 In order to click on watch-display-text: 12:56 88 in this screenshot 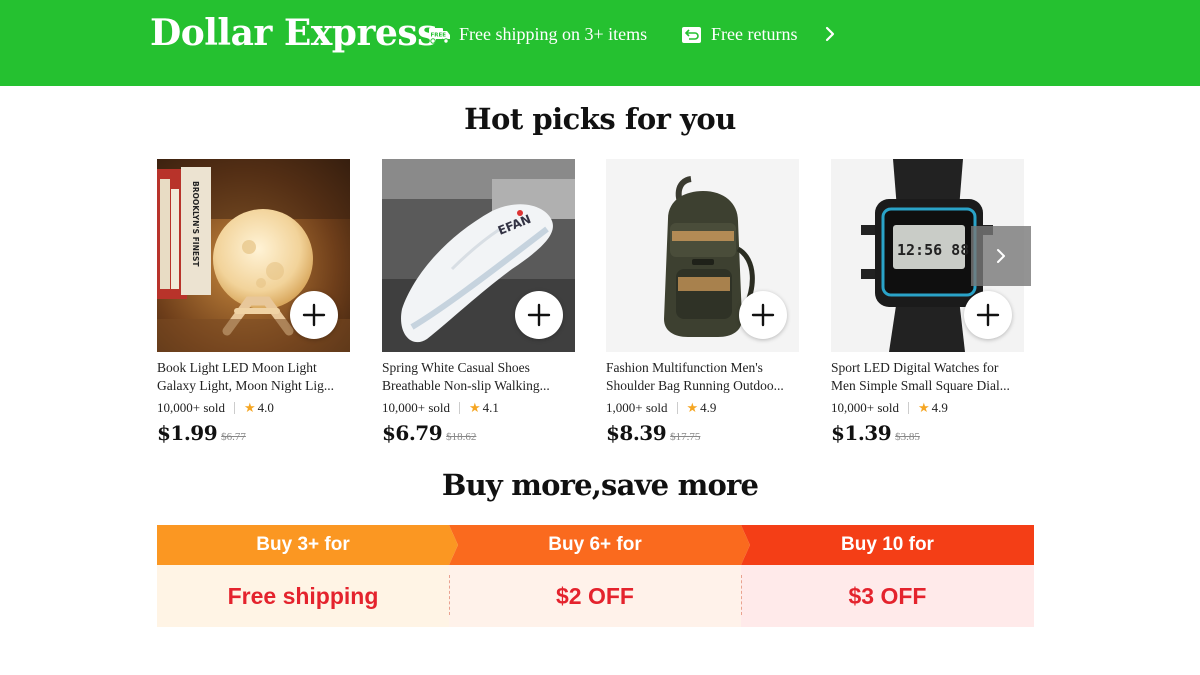, I will do `click(933, 250)`.